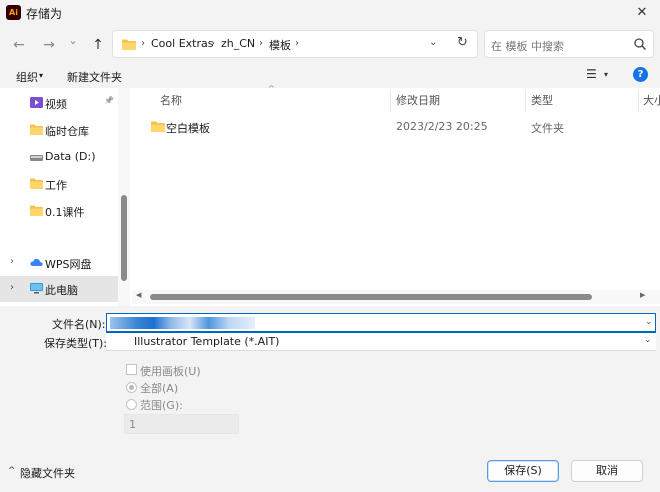 Image resolution: width=660 pixels, height=492 pixels. I want to click on address-bar: › Cool Extras › zh_CN › 模板 › ⌄ ↻, so click(295, 44).